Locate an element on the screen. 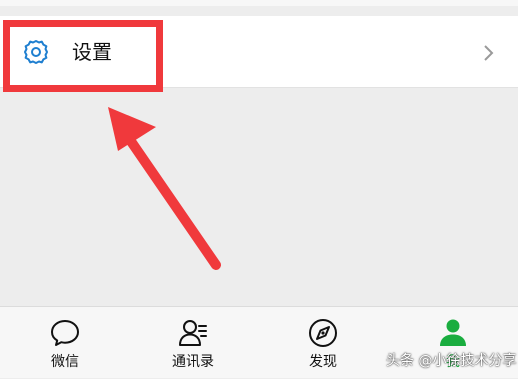 The height and width of the screenshot is (379, 518). highlight-box is located at coordinates (83, 56).